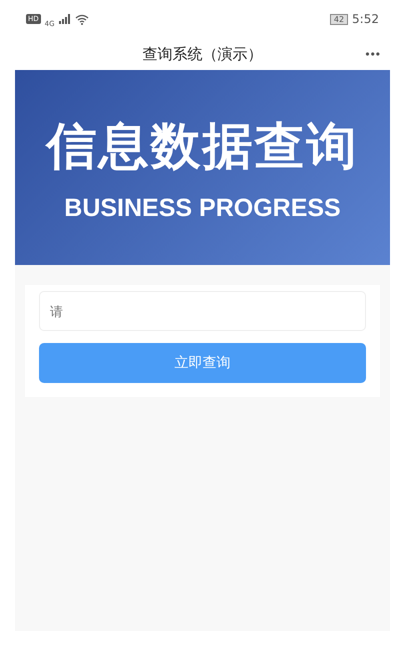  What do you see at coordinates (339, 19) in the screenshot?
I see `battery-icon: 42` at bounding box center [339, 19].